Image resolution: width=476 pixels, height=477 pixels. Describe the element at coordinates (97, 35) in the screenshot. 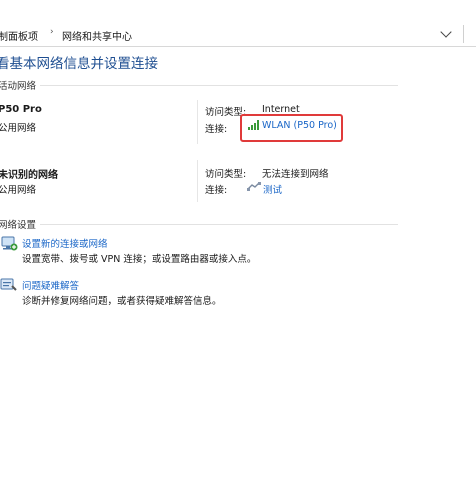

I see `breadcrumb-network-sharing-center: 网络和共享中心` at that location.